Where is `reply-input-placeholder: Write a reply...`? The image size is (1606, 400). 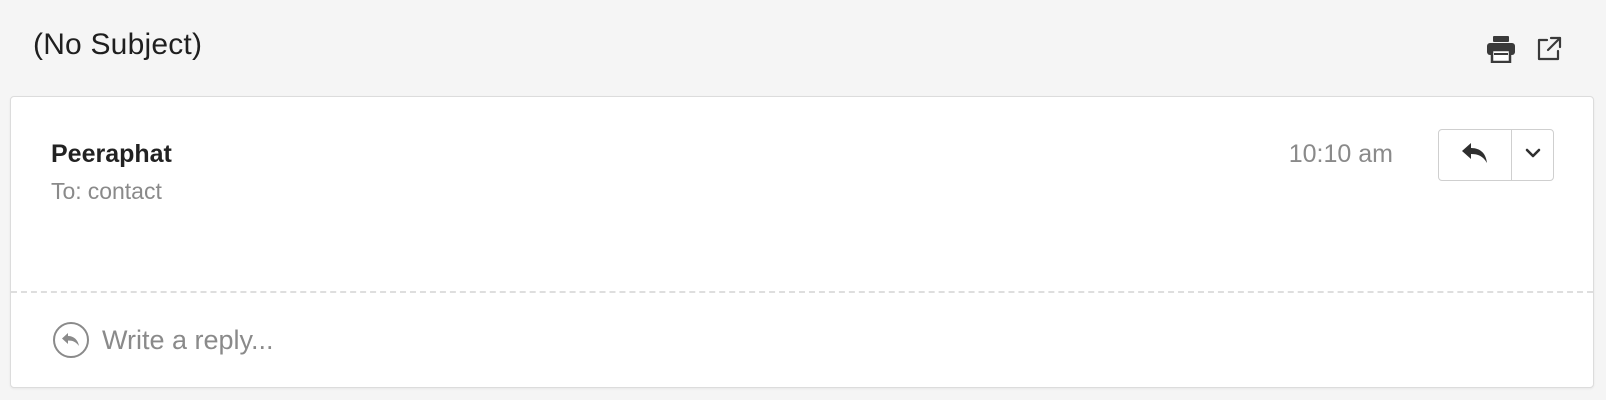 reply-input-placeholder: Write a reply... is located at coordinates (188, 340).